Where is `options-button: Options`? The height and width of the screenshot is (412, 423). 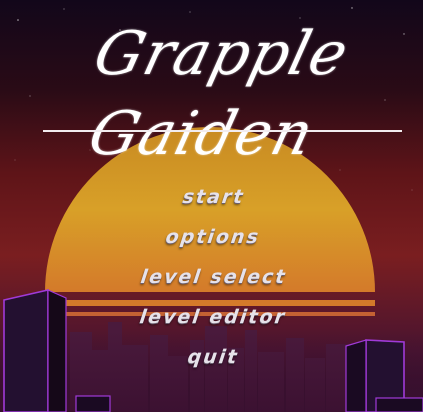
options-button: Options is located at coordinates (211, 243).